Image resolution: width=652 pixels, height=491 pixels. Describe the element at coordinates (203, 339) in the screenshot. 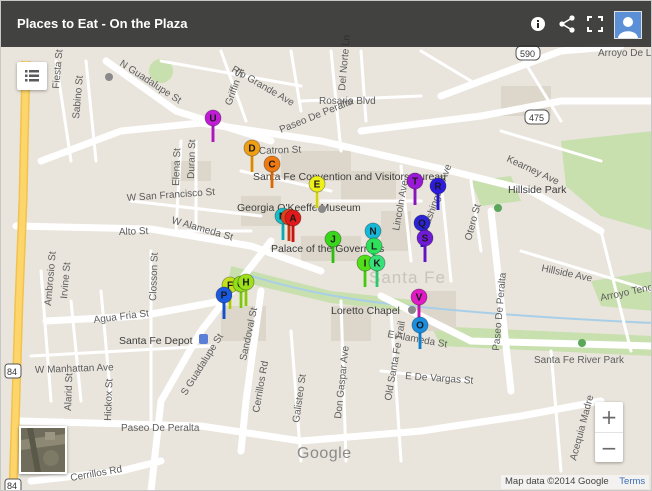

I see `train-station-icon` at that location.